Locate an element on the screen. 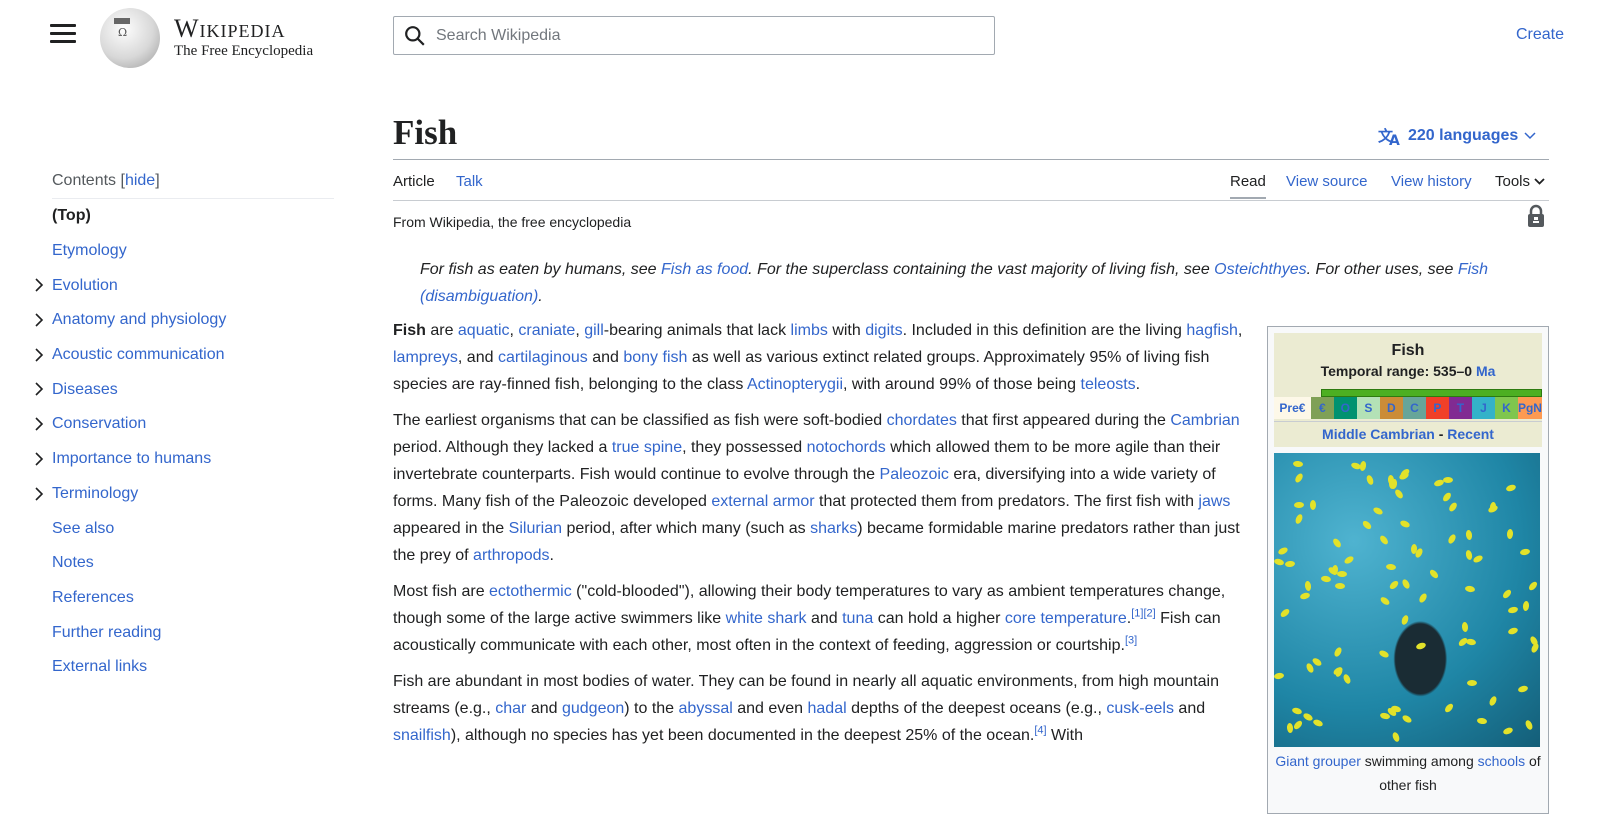 Image resolution: width=1600 pixels, height=814 pixels. article-link: notochords is located at coordinates (846, 447).